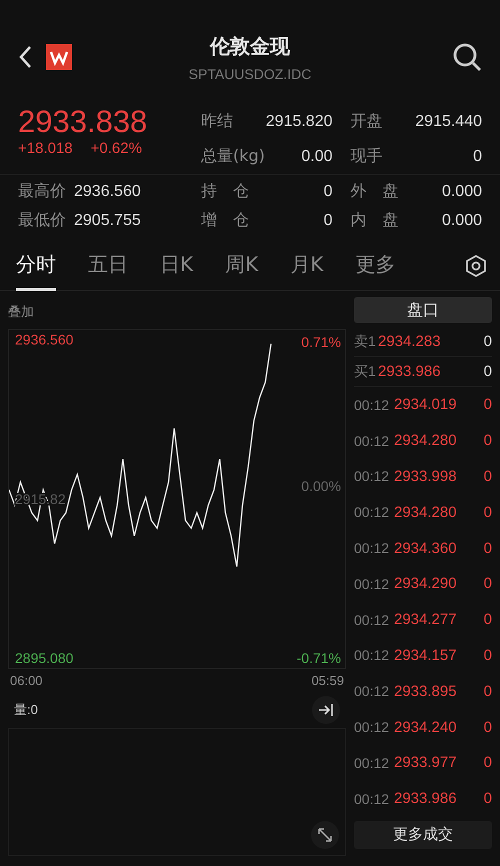 This screenshot has height=866, width=500. I want to click on stat-value: 0.00, so click(316, 157).